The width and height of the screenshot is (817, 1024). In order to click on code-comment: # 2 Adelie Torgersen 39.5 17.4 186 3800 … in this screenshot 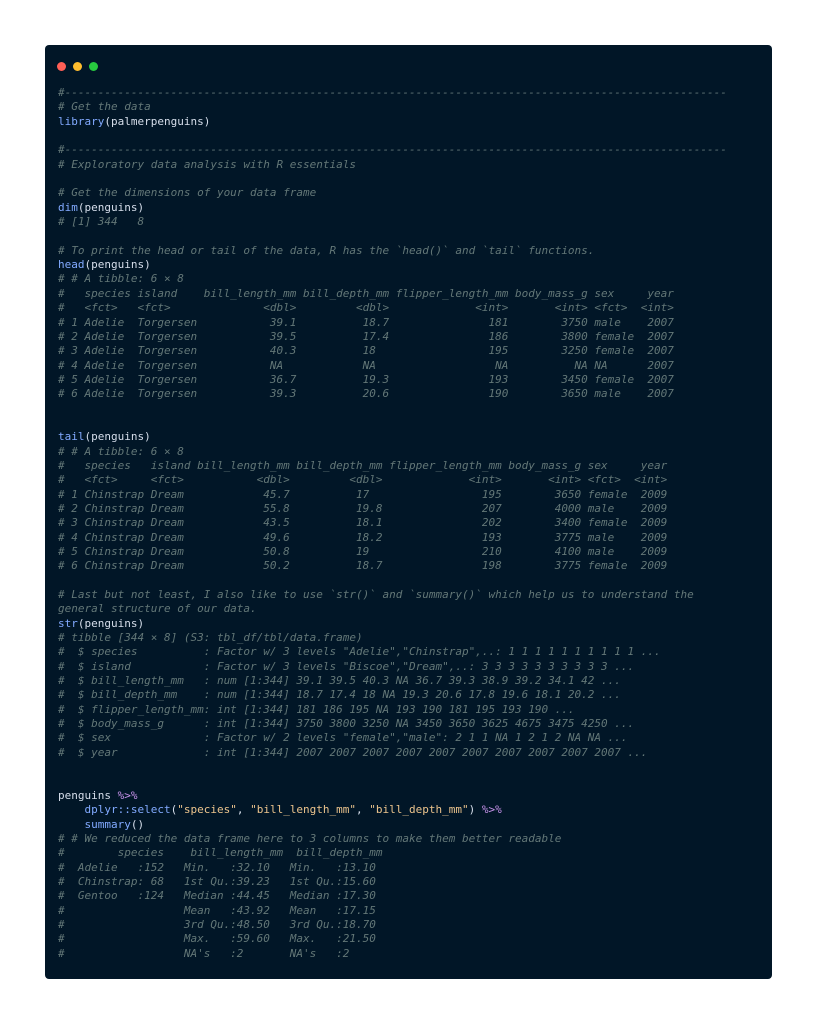, I will do `click(366, 336)`.